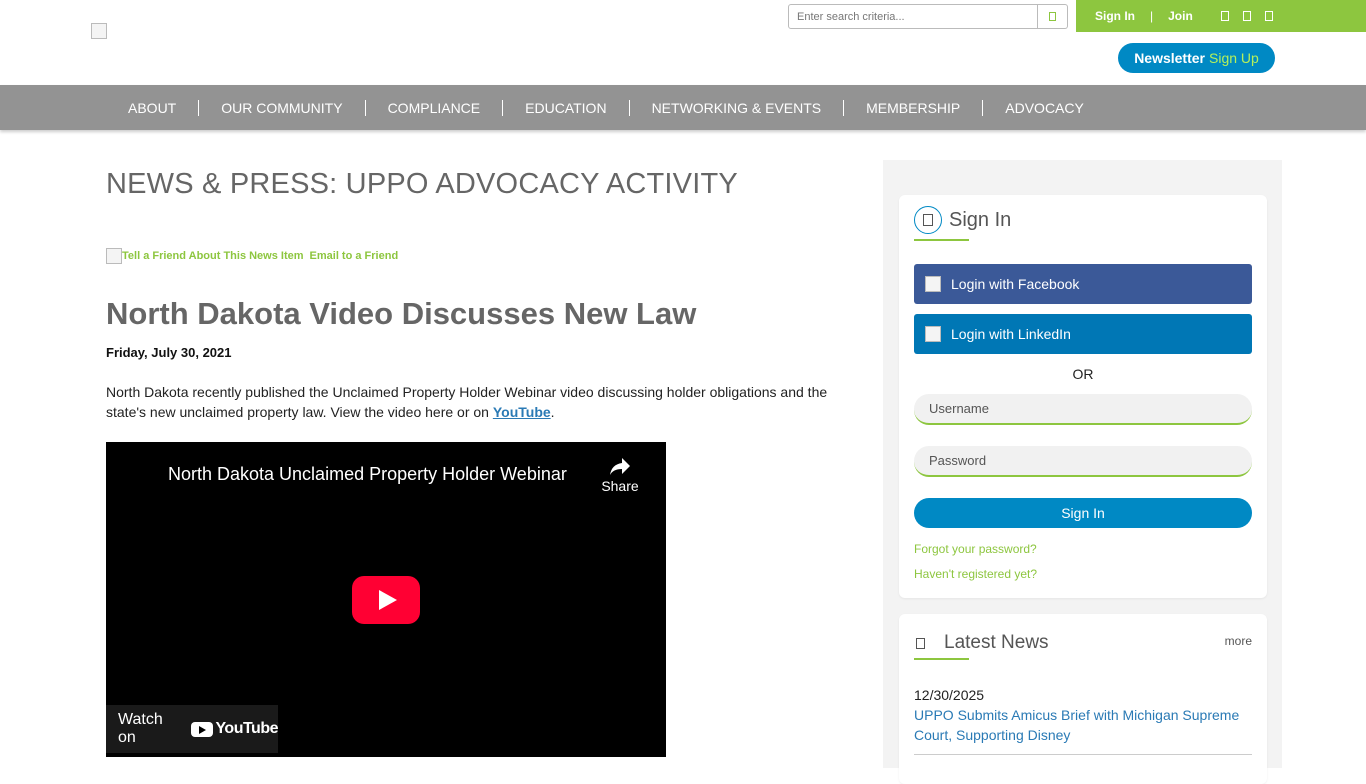  Describe the element at coordinates (99, 31) in the screenshot. I see `site-logo-image` at that location.